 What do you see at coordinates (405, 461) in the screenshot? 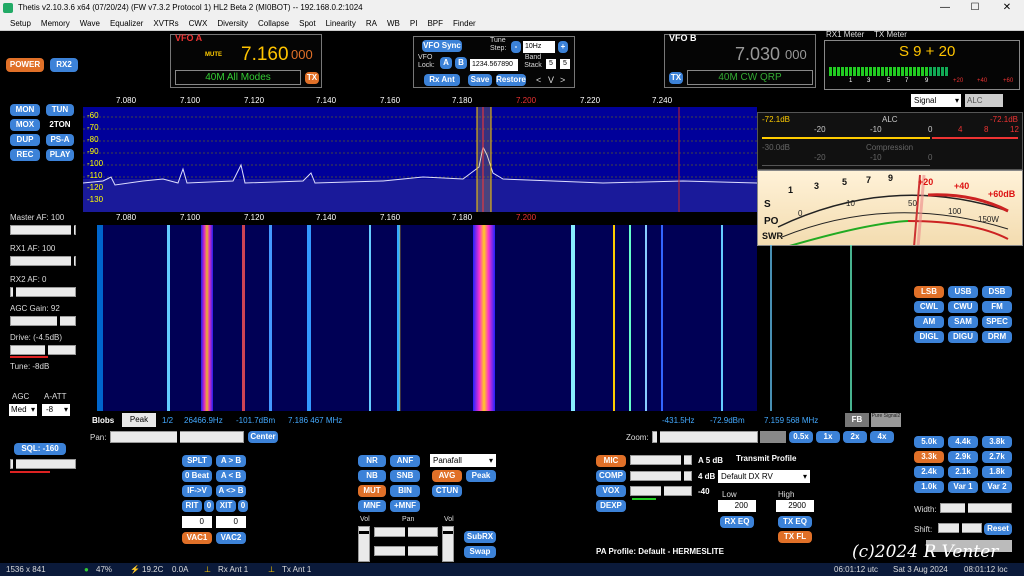
I see `anf-button: ANF` at bounding box center [405, 461].